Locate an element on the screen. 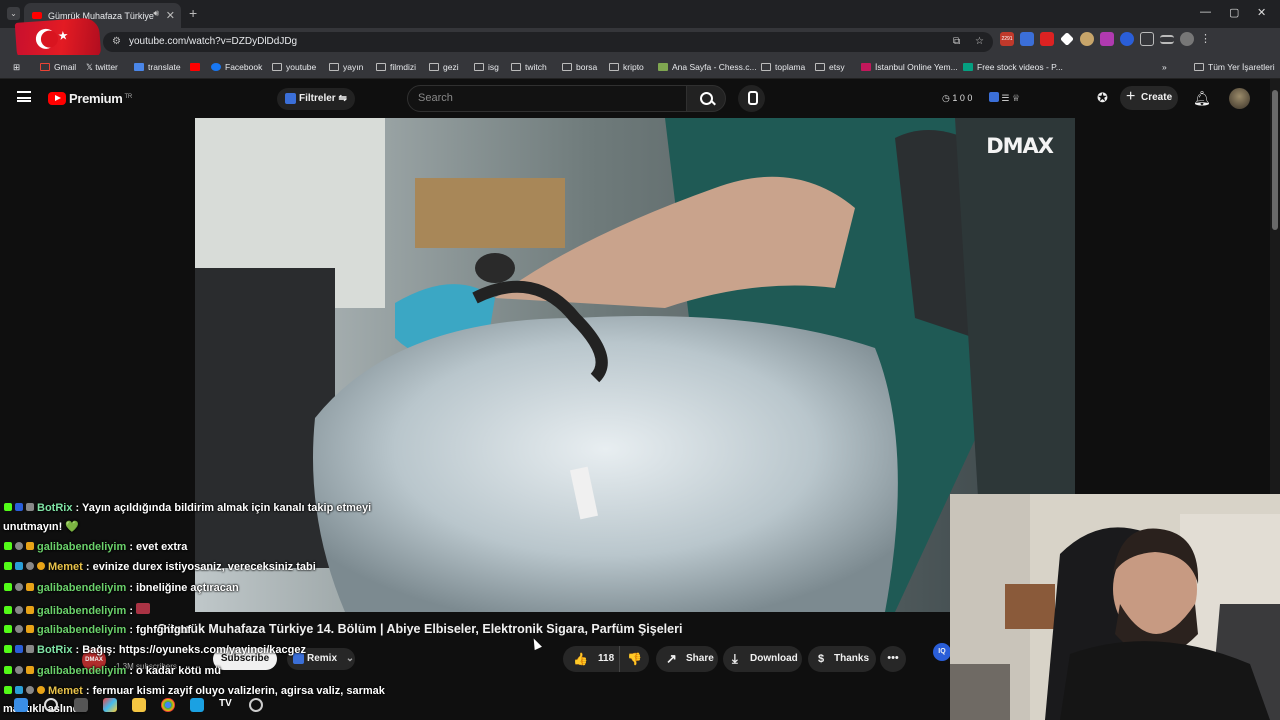  bookmark-folder-borsa: borsa is located at coordinates (579, 67).